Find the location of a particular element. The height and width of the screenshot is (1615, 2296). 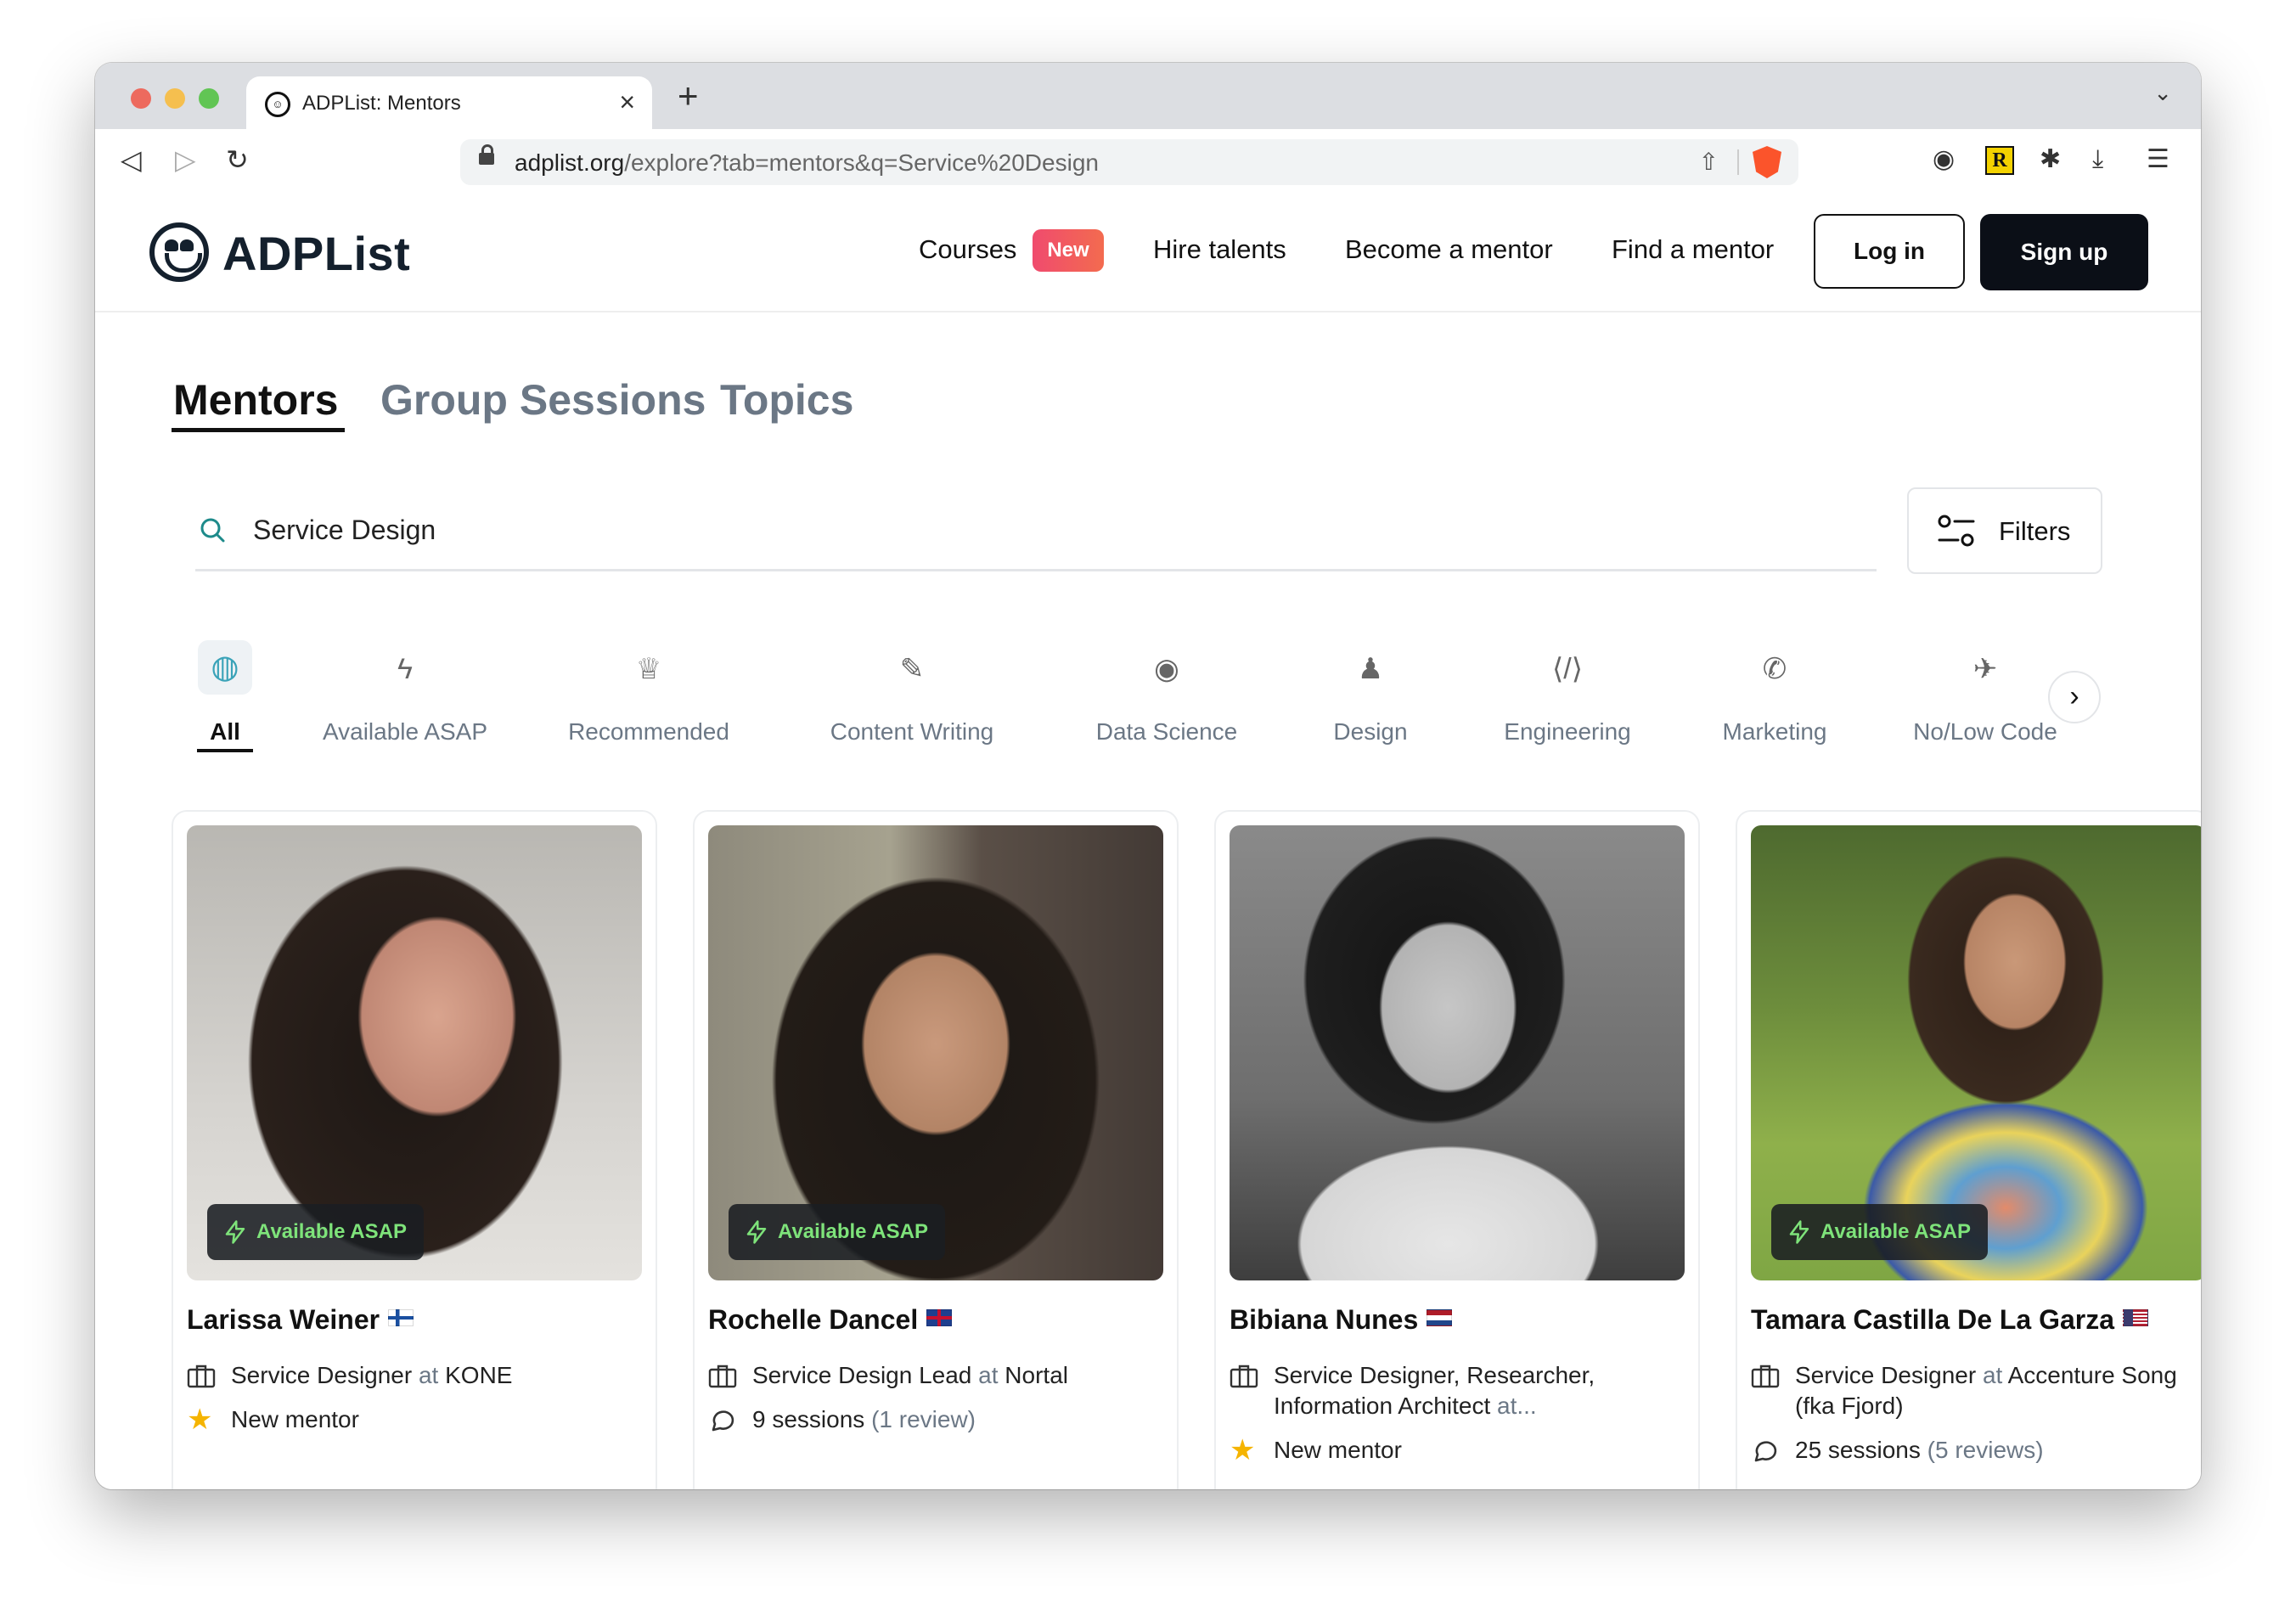

mentor-photo is located at coordinates (1458, 1052).